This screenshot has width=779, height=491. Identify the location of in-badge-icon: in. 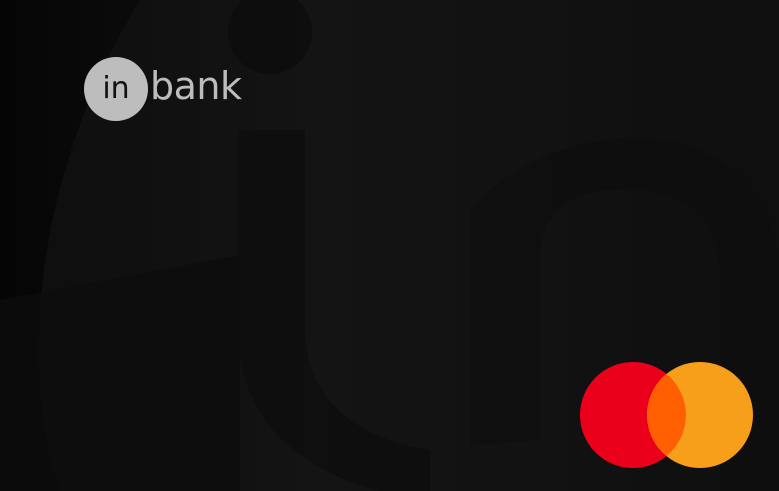
(116, 89).